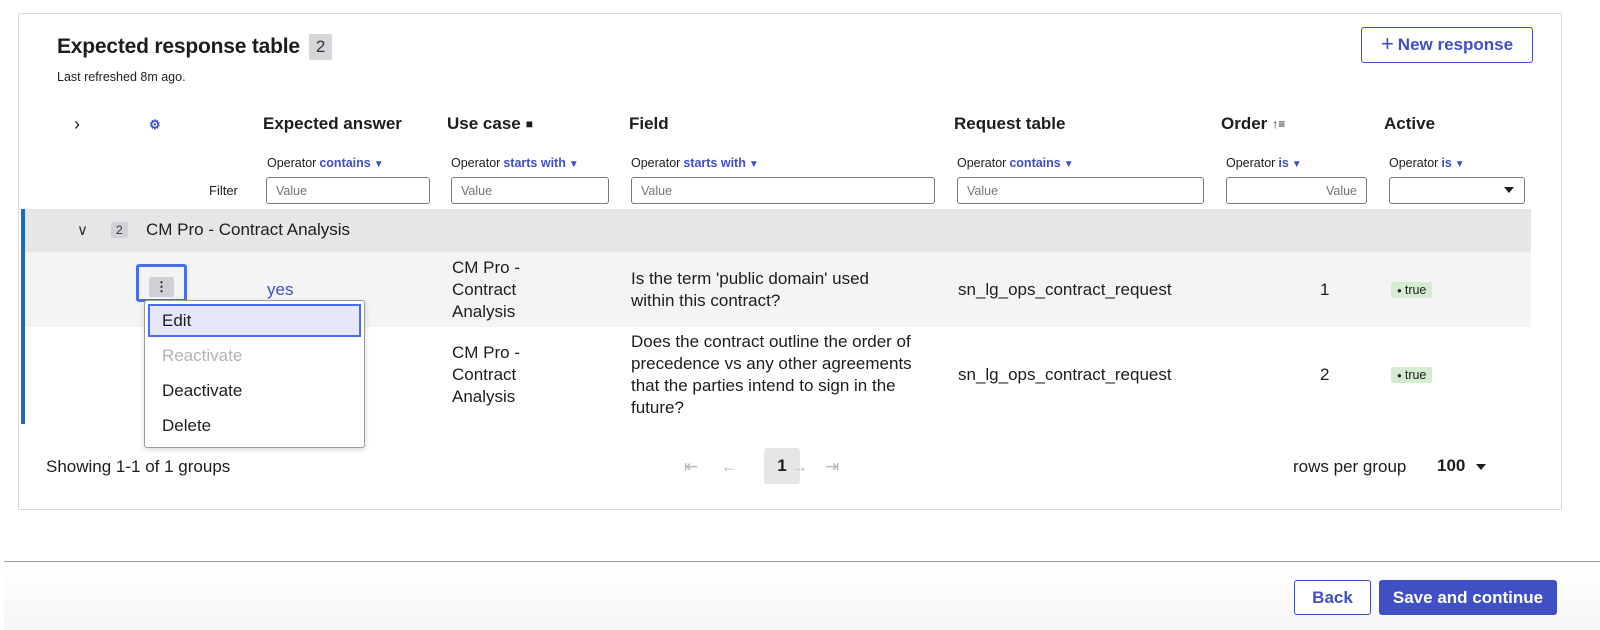 Image resolution: width=1600 pixels, height=630 pixels. I want to click on column-header-label: Active, so click(1410, 123).